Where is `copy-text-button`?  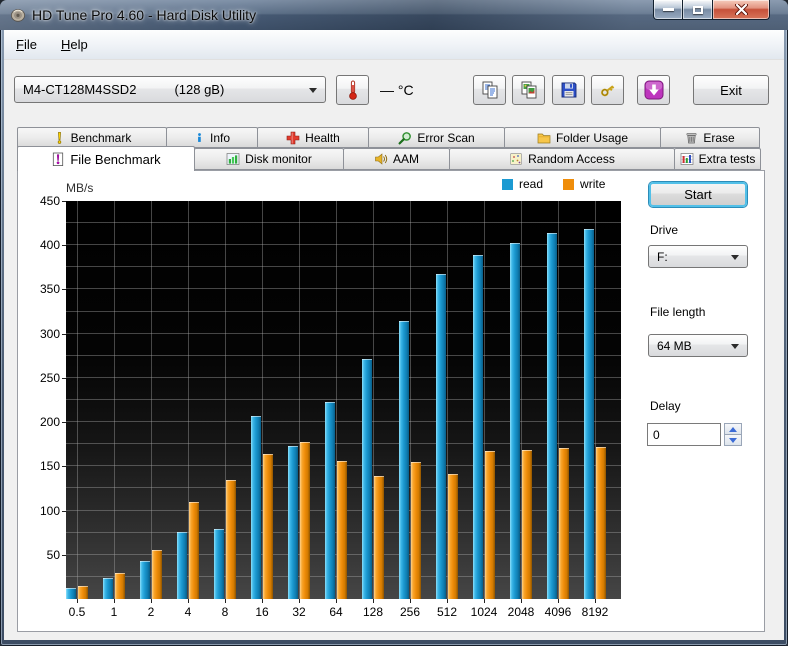
copy-text-button is located at coordinates (489, 90).